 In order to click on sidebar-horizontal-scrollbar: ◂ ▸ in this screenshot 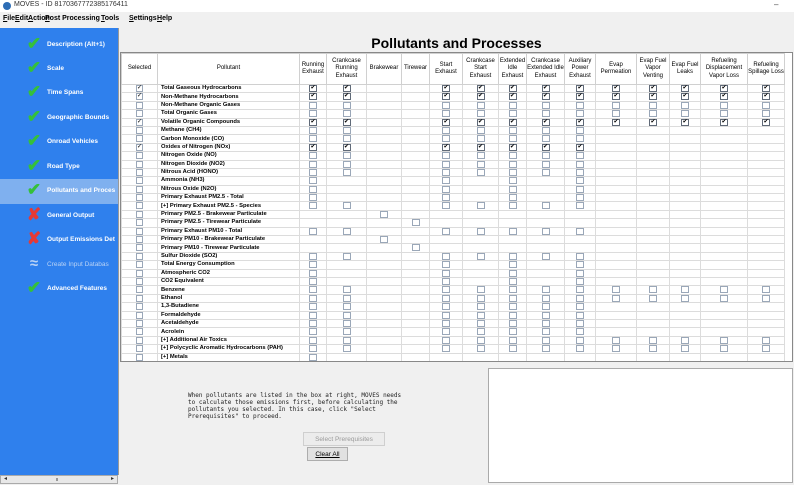, I will do `click(59, 479)`.